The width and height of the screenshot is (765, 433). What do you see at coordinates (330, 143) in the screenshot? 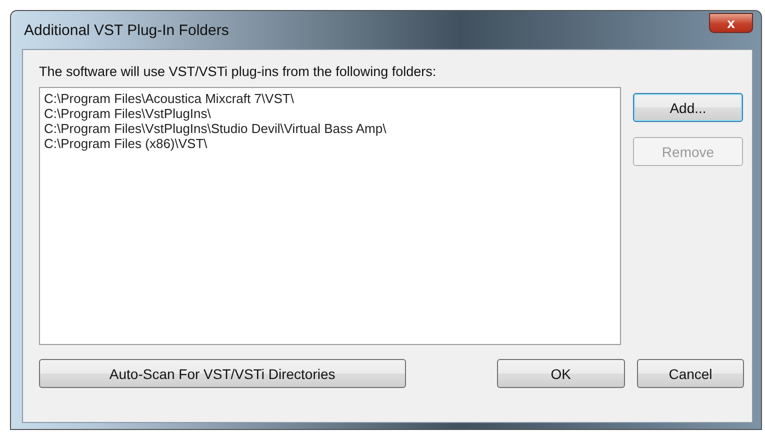
I see `folder-item: C:\Program Files (x86)\VST\` at bounding box center [330, 143].